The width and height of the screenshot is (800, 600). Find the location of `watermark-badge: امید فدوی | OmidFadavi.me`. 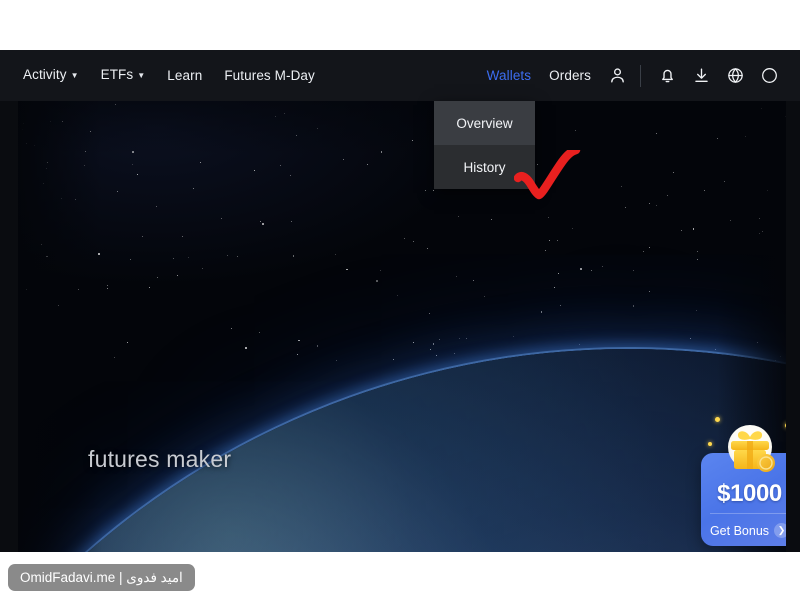

watermark-badge: امید فدوی | OmidFadavi.me is located at coordinates (101, 577).